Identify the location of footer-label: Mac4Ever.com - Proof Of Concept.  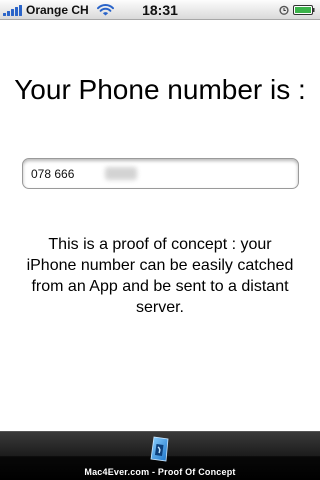
(160, 472).